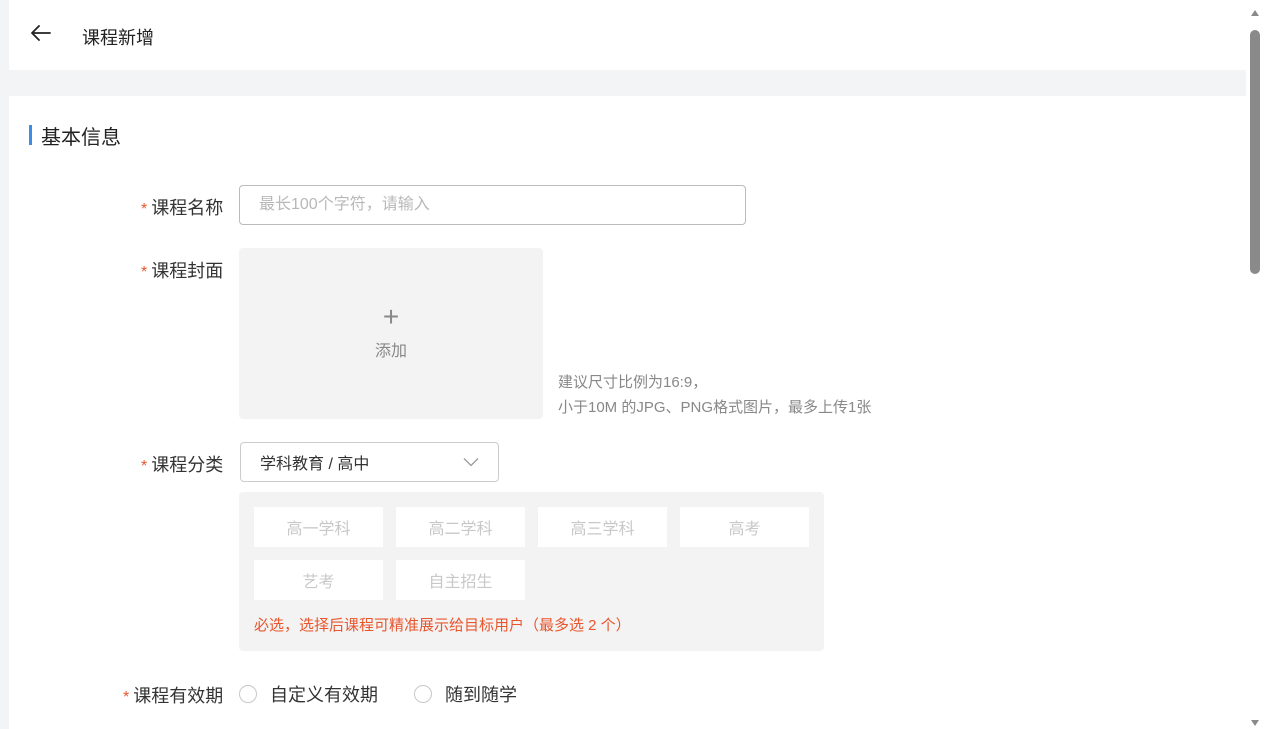  Describe the element at coordinates (460, 527) in the screenshot. I see `tag-option: 高二学科` at that location.